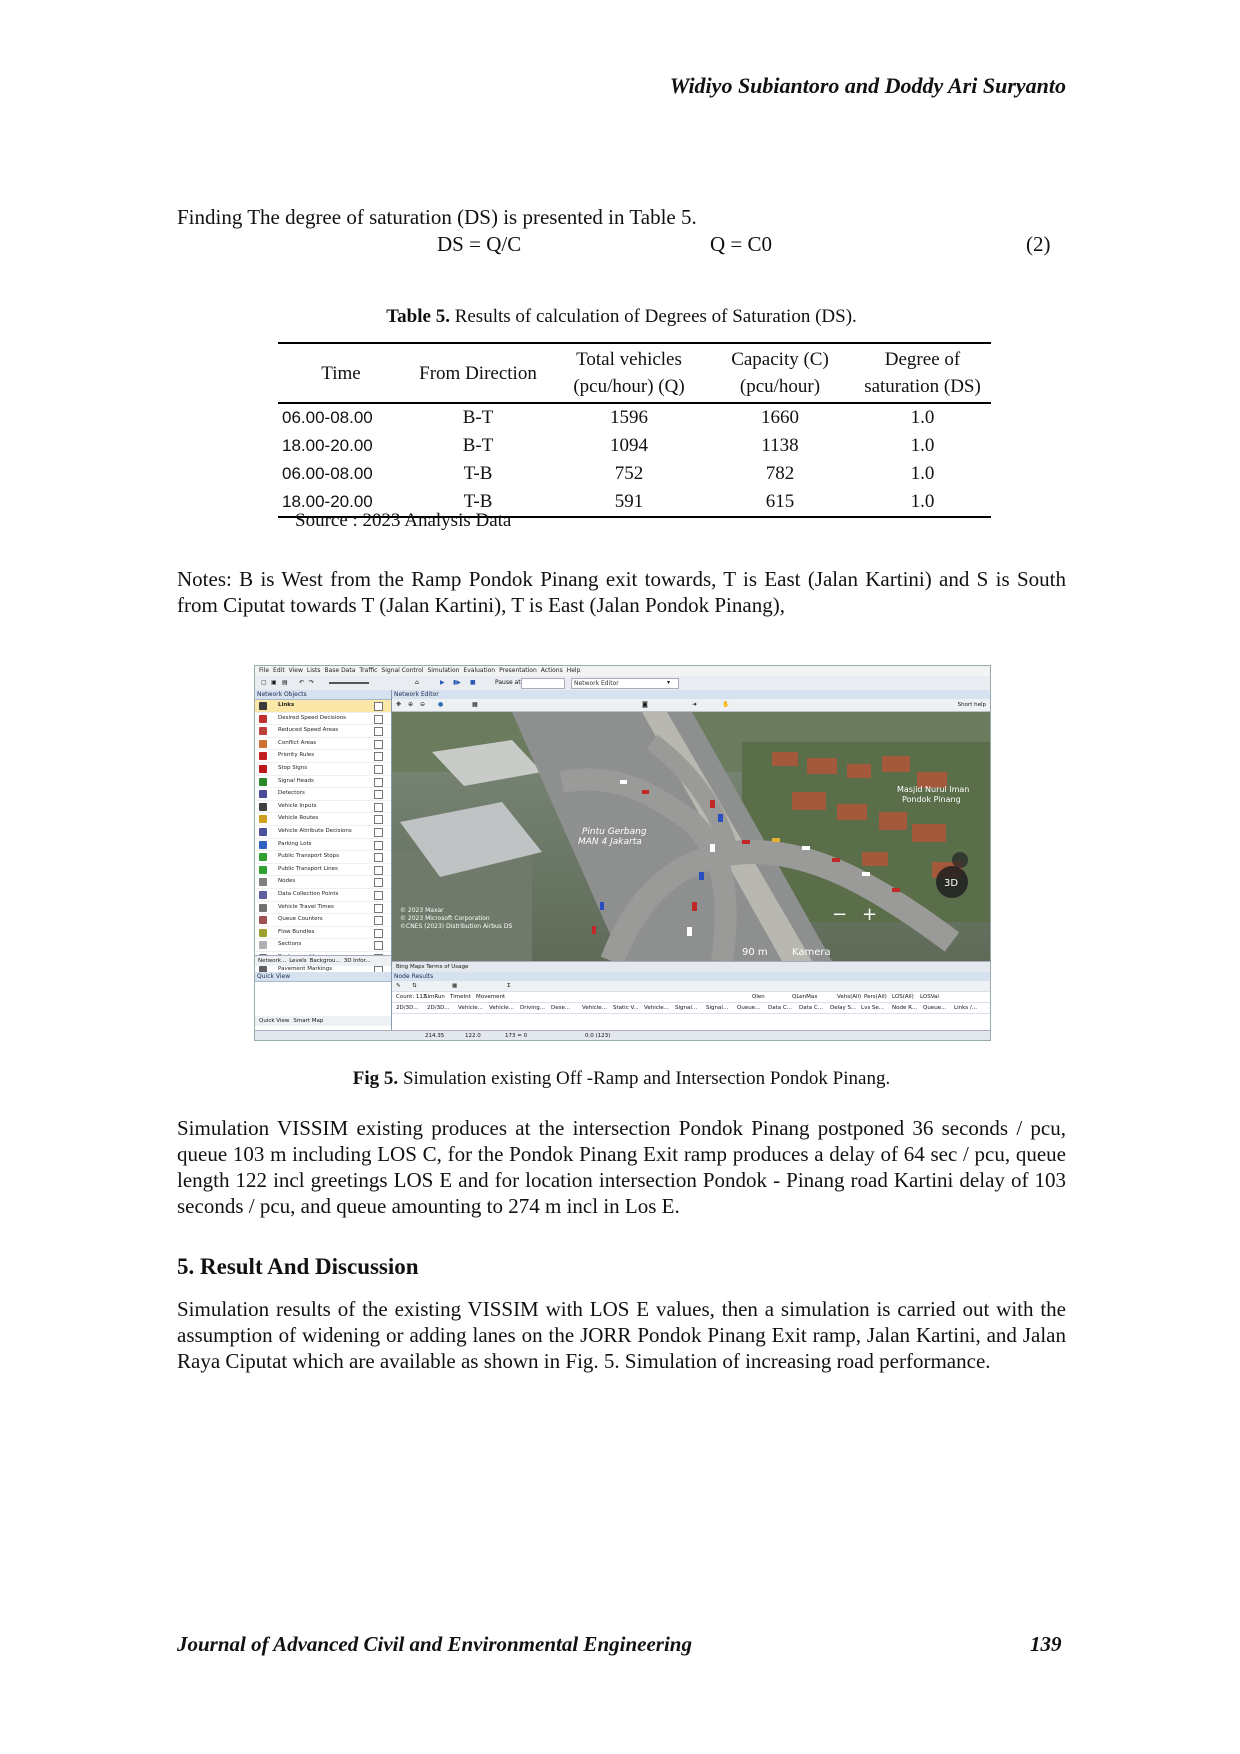 The image size is (1240, 1754). What do you see at coordinates (279, 670) in the screenshot?
I see `menu-item: Edit` at bounding box center [279, 670].